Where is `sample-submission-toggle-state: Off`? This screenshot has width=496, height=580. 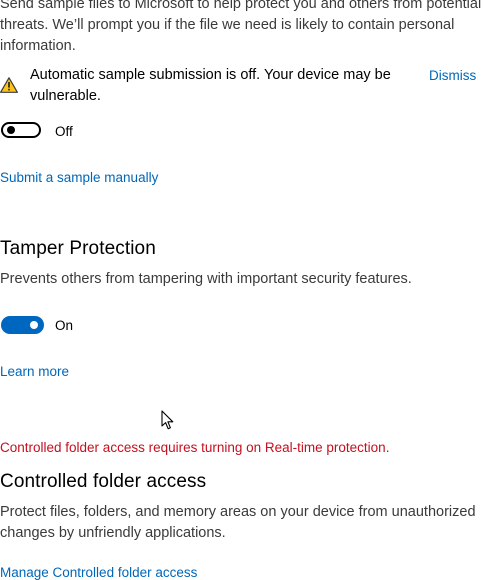
sample-submission-toggle-state: Off is located at coordinates (64, 131).